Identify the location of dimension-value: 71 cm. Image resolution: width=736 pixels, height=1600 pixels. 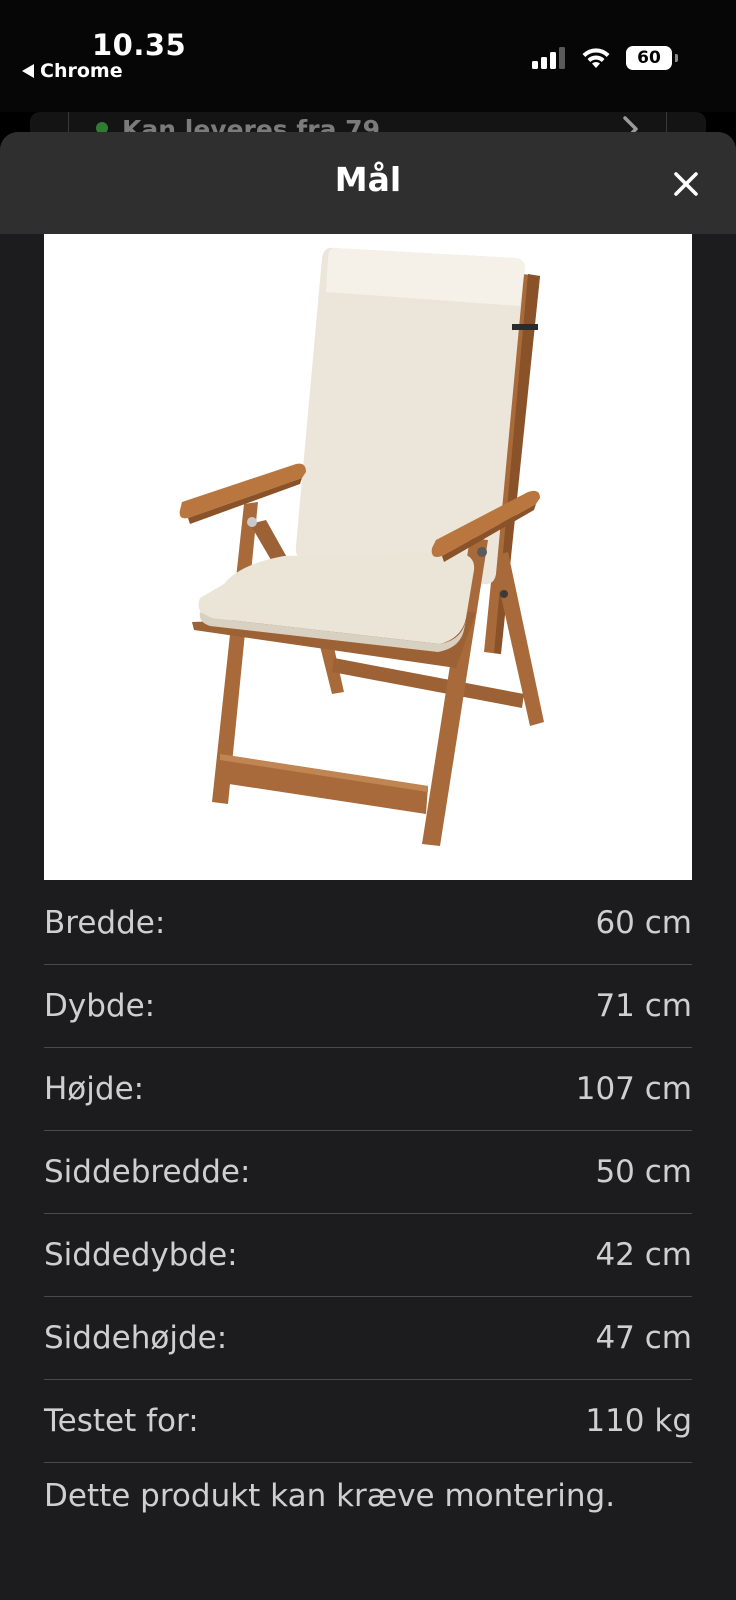
(643, 1005).